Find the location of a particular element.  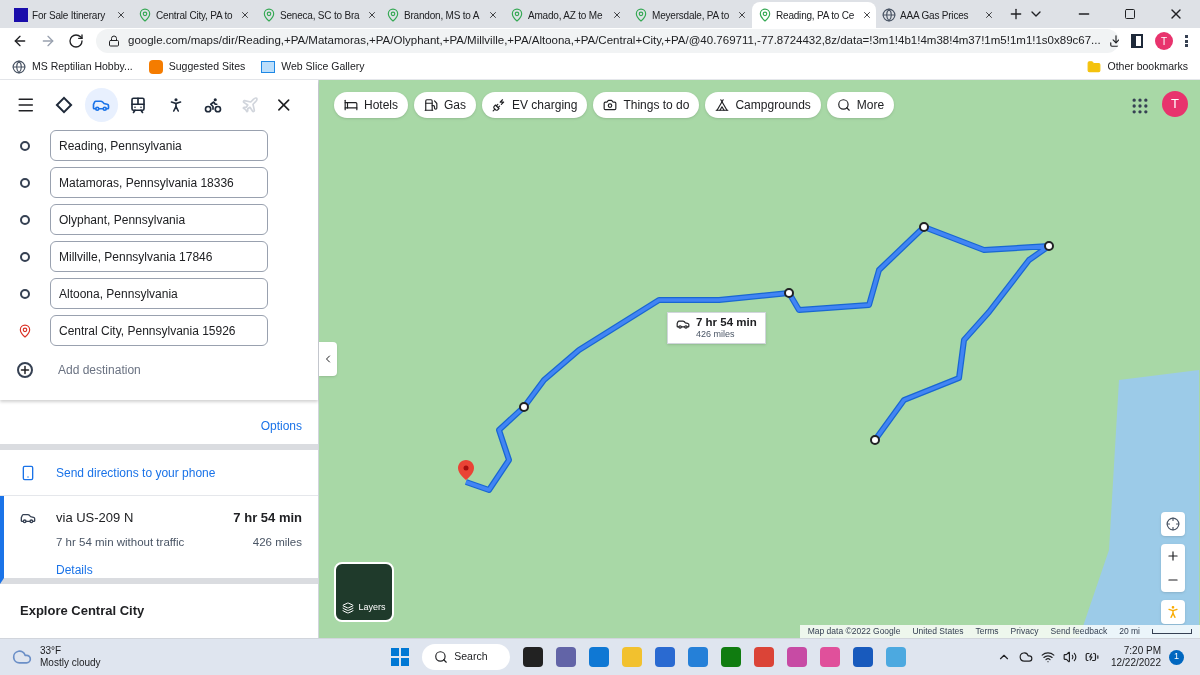

reload-icon is located at coordinates (76, 41).